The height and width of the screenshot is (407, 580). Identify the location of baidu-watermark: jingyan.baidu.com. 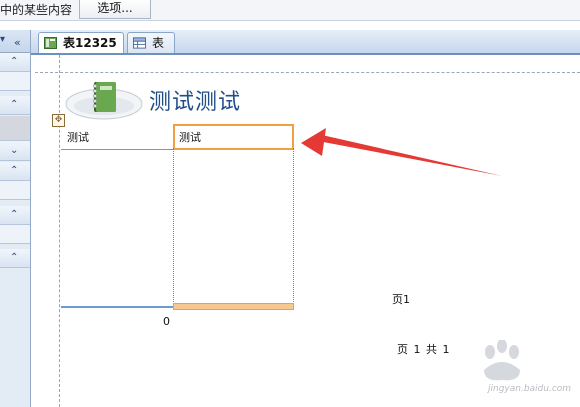
(521, 369).